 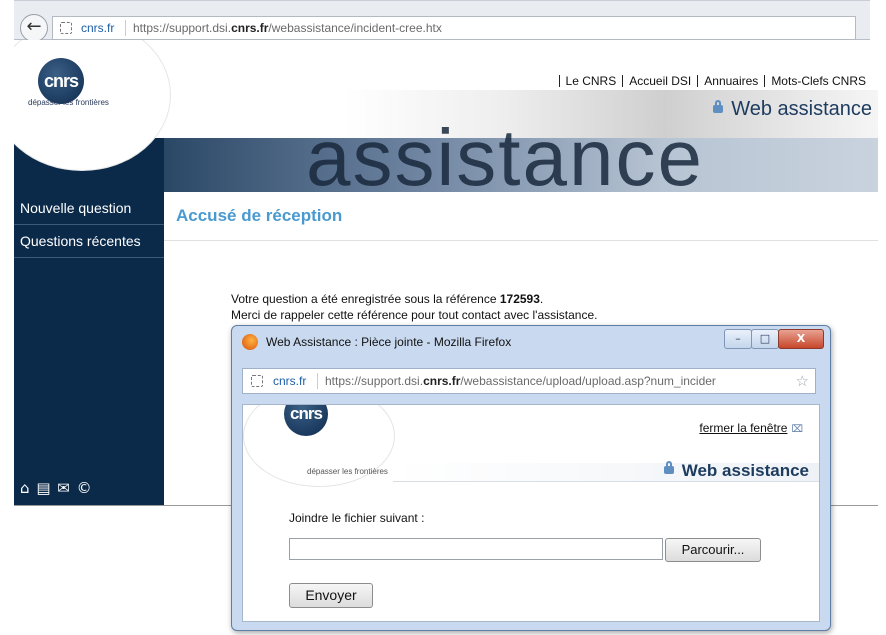 What do you see at coordinates (519, 299) in the screenshot?
I see `reference-number: 172593` at bounding box center [519, 299].